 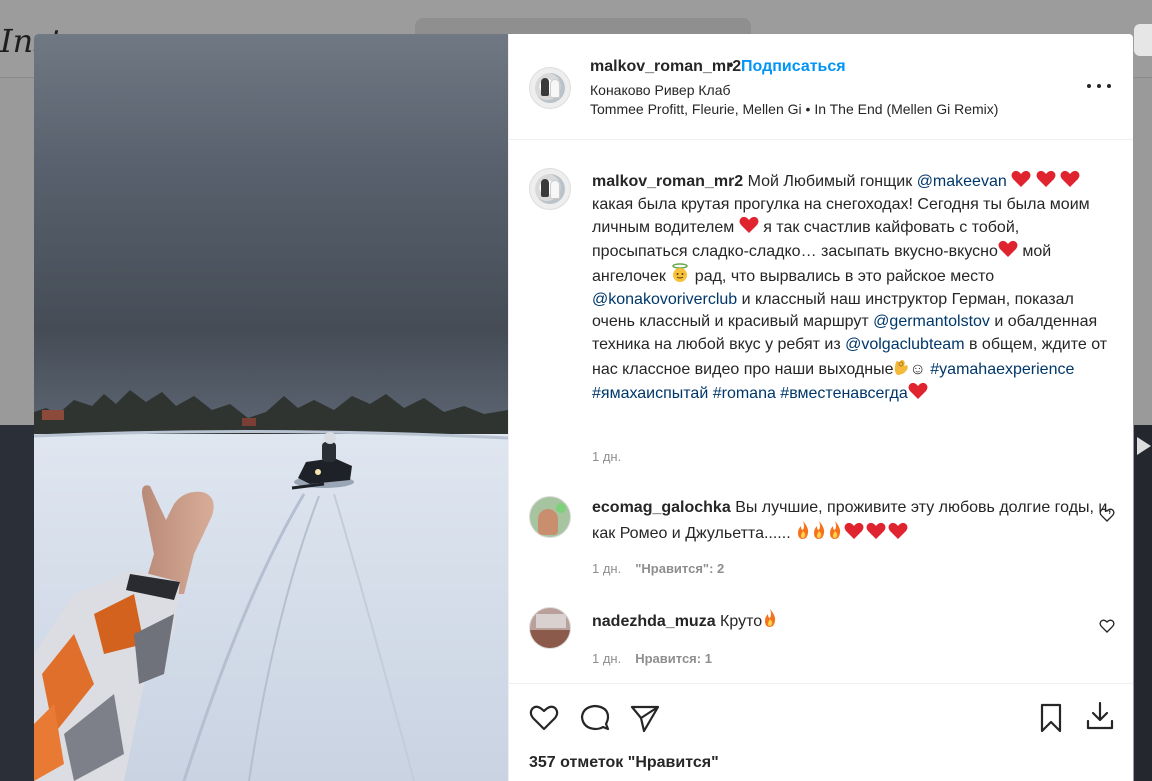 What do you see at coordinates (917, 369) in the screenshot?
I see `smile-emoji: ☺` at bounding box center [917, 369].